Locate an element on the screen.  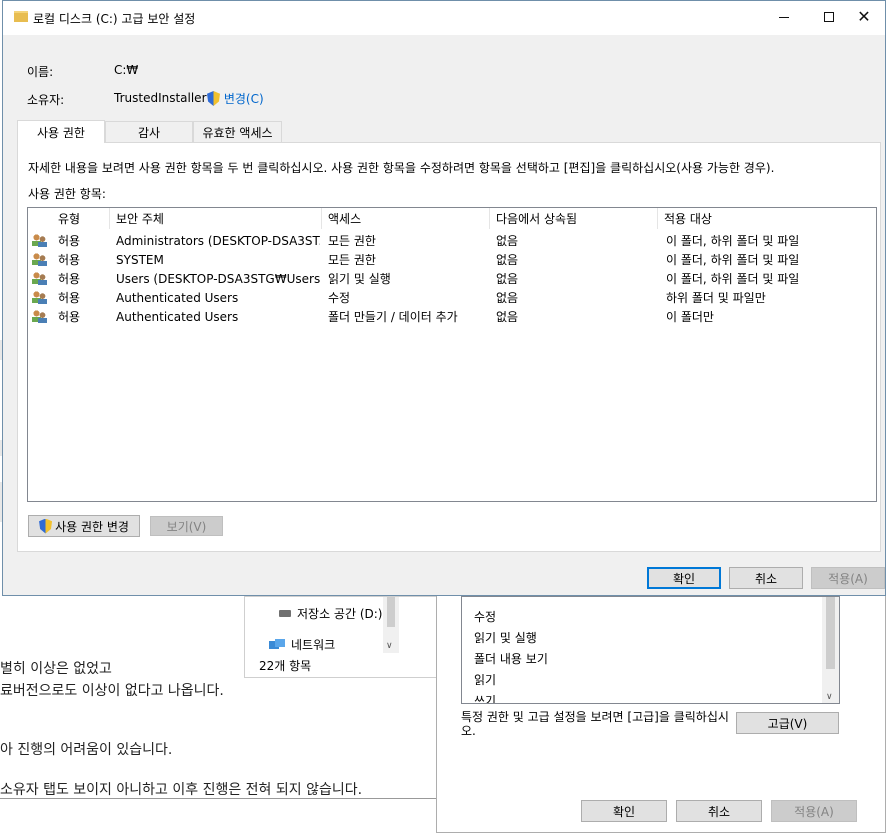
close-icon: ✕ is located at coordinates (864, 16).